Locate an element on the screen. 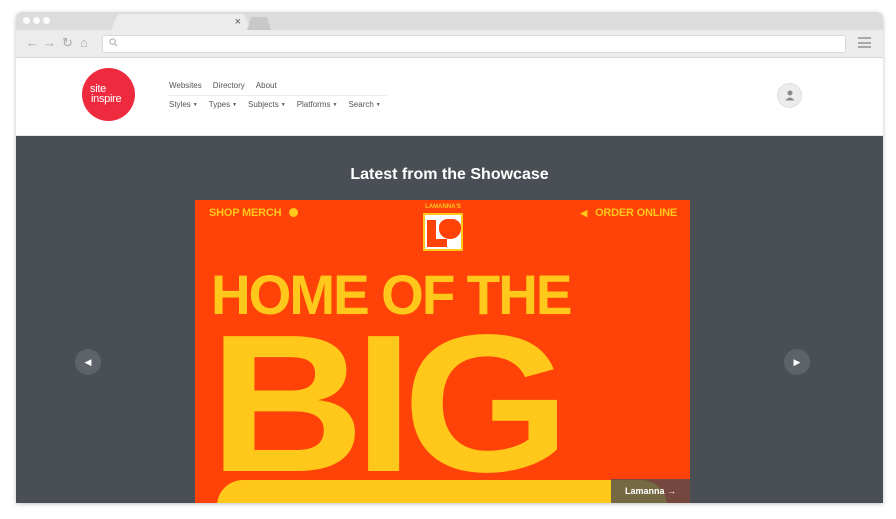  chevron-right-icon: ▶ is located at coordinates (797, 362).